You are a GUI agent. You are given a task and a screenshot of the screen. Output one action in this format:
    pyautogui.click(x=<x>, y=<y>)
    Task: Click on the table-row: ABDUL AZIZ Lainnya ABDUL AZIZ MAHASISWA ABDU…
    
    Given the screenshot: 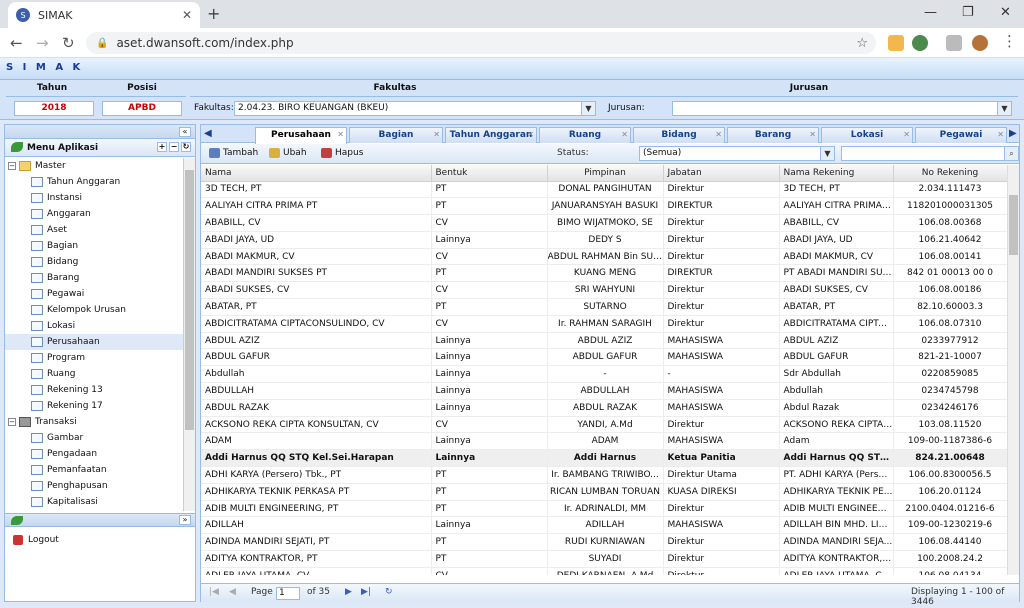 What is the action you would take?
    pyautogui.click(x=604, y=341)
    